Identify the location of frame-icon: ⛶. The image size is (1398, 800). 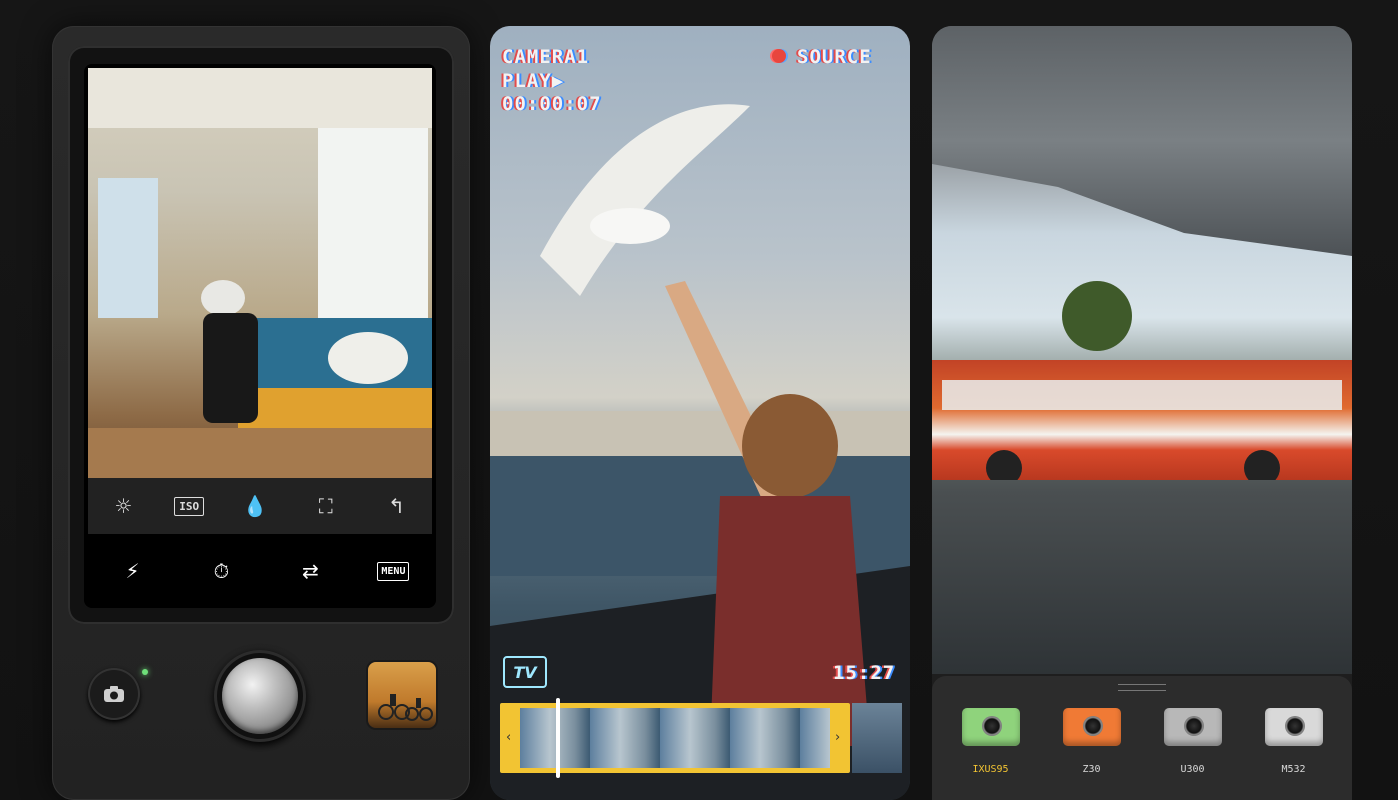
(326, 506).